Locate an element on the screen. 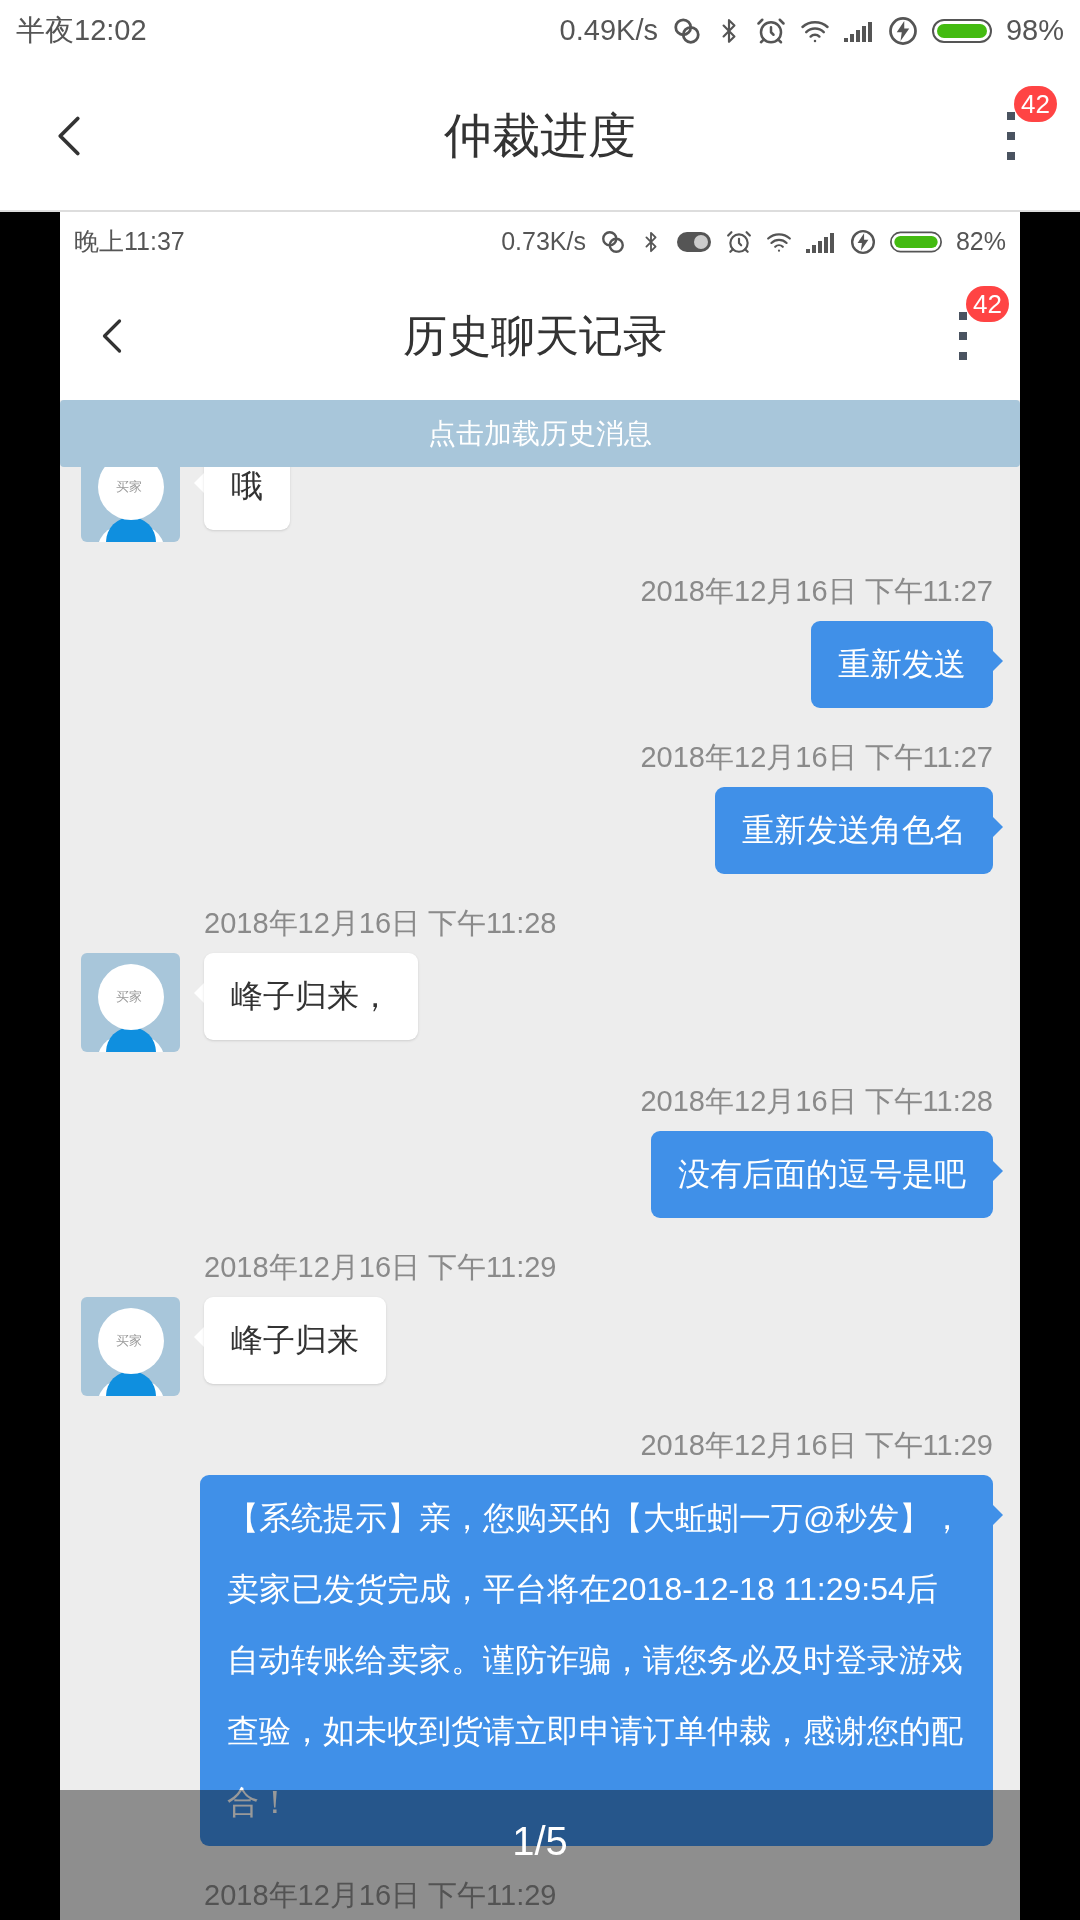  status-time: 半夜12:02 is located at coordinates (81, 31).